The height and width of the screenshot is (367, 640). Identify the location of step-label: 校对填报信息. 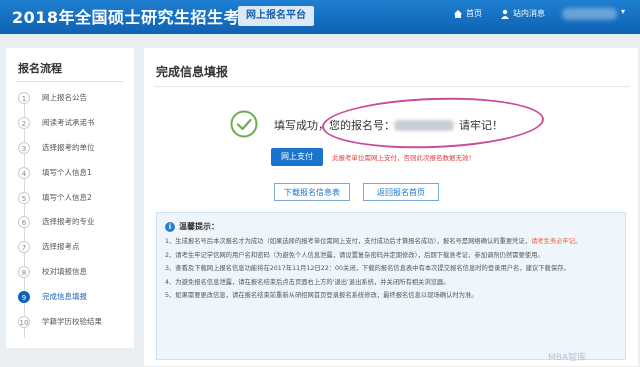
(64, 272).